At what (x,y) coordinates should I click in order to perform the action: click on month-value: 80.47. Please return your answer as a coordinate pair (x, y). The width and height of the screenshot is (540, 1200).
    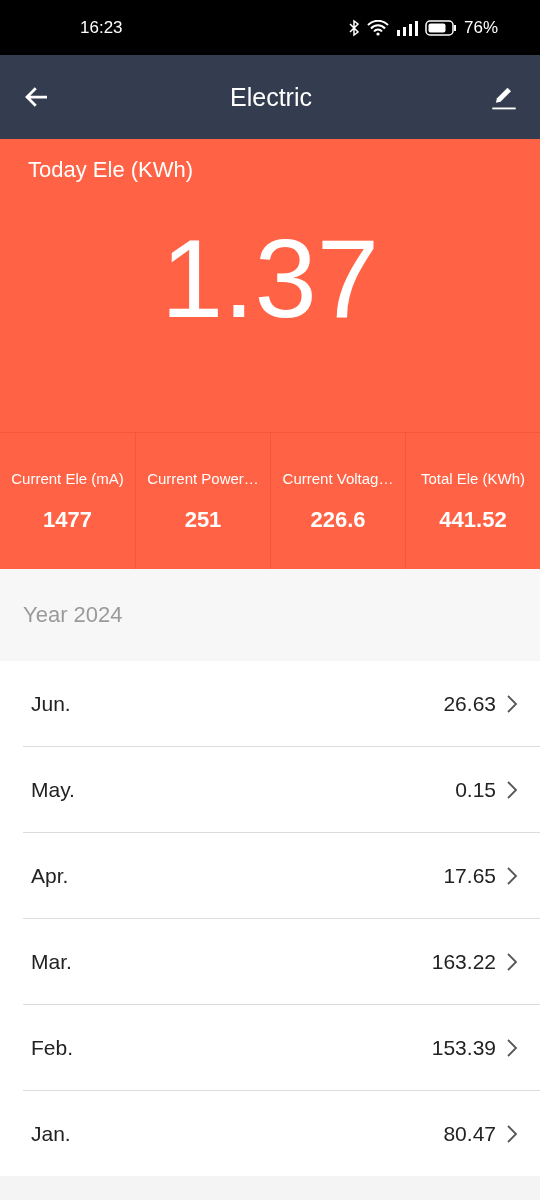
    Looking at the image, I should click on (469, 1133).